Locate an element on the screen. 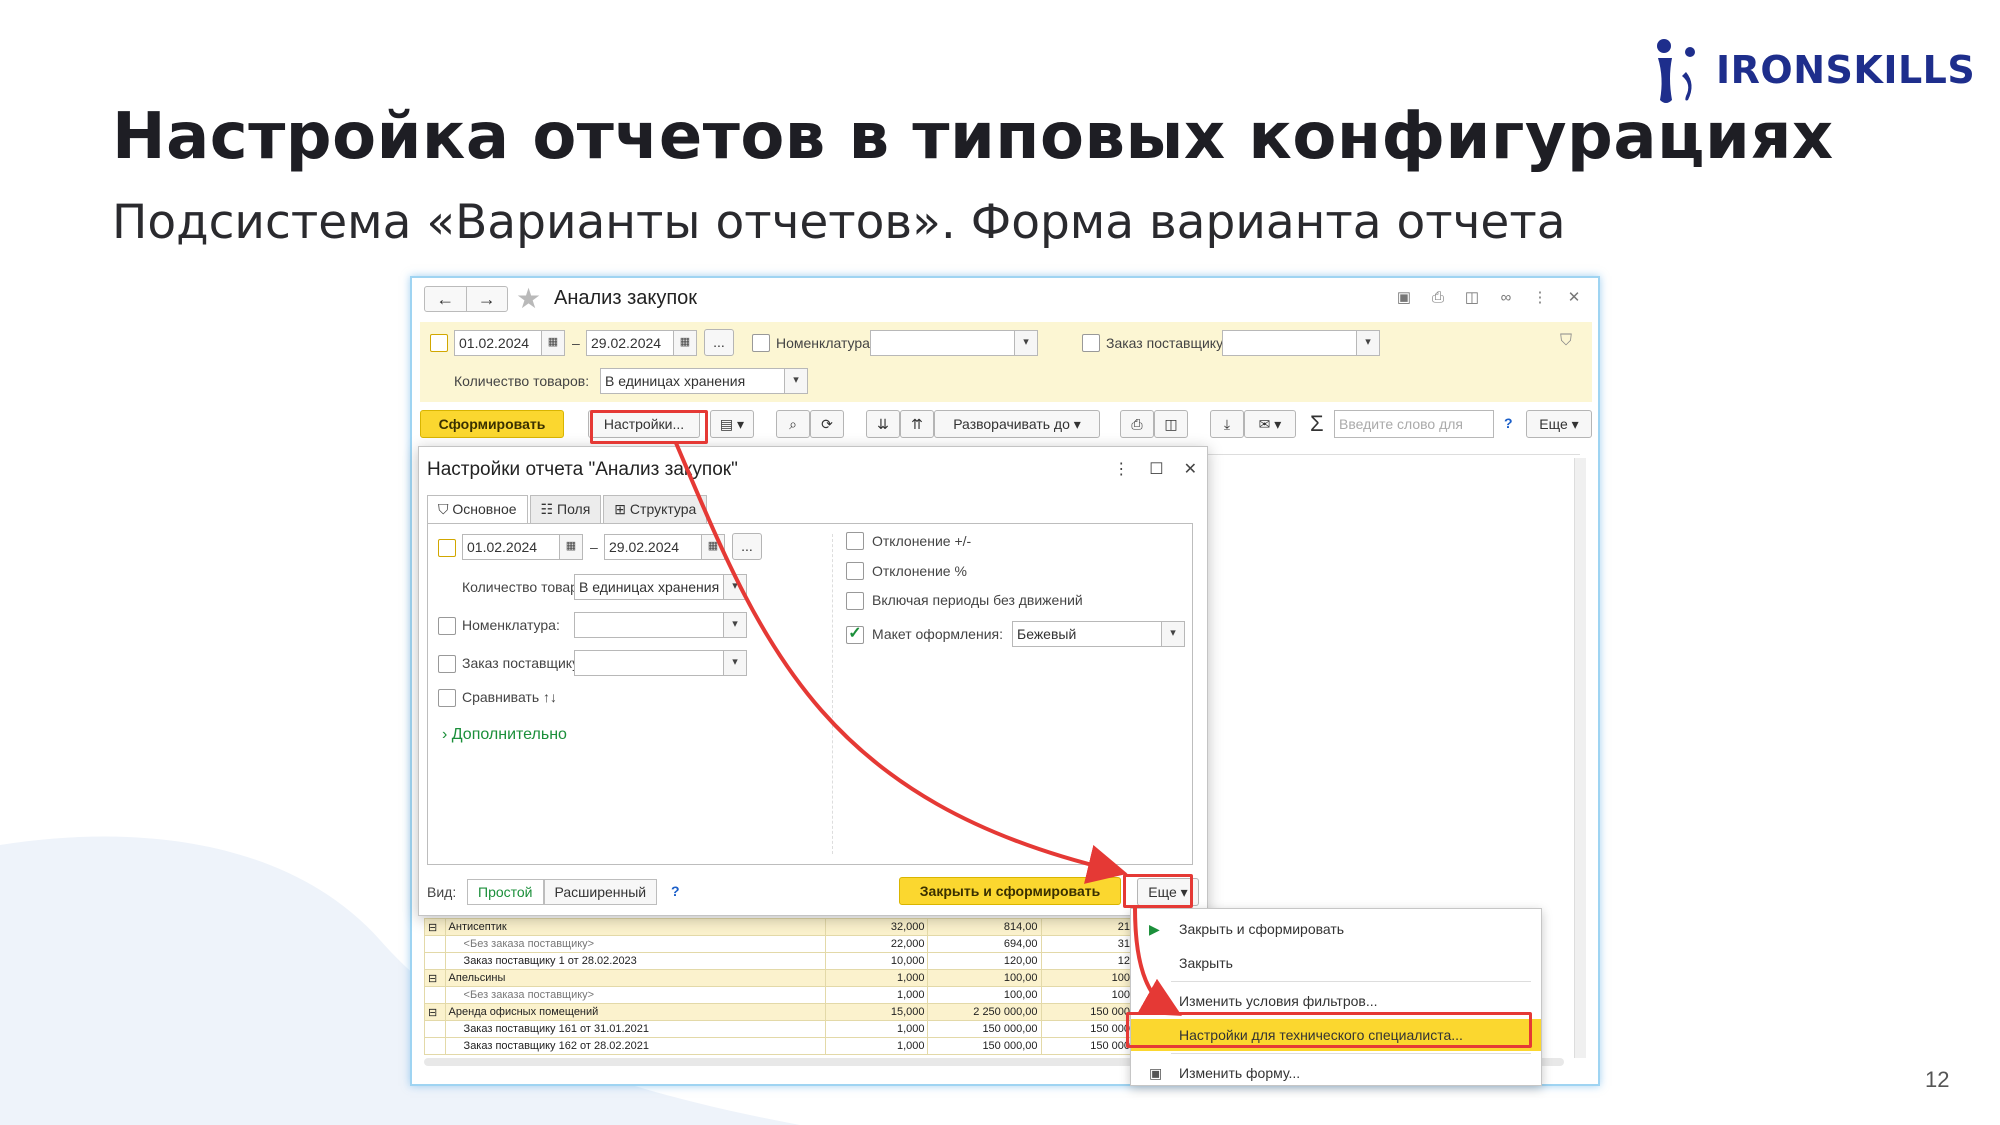 This screenshot has width=2000, height=1125. tab-structure: ⊞ Структура is located at coordinates (655, 509).